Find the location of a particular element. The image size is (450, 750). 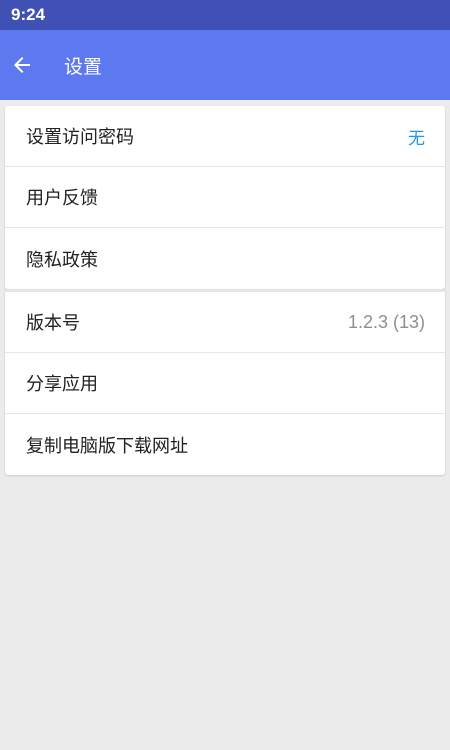

setting-user-feedback: 用户反馈 is located at coordinates (225, 197).